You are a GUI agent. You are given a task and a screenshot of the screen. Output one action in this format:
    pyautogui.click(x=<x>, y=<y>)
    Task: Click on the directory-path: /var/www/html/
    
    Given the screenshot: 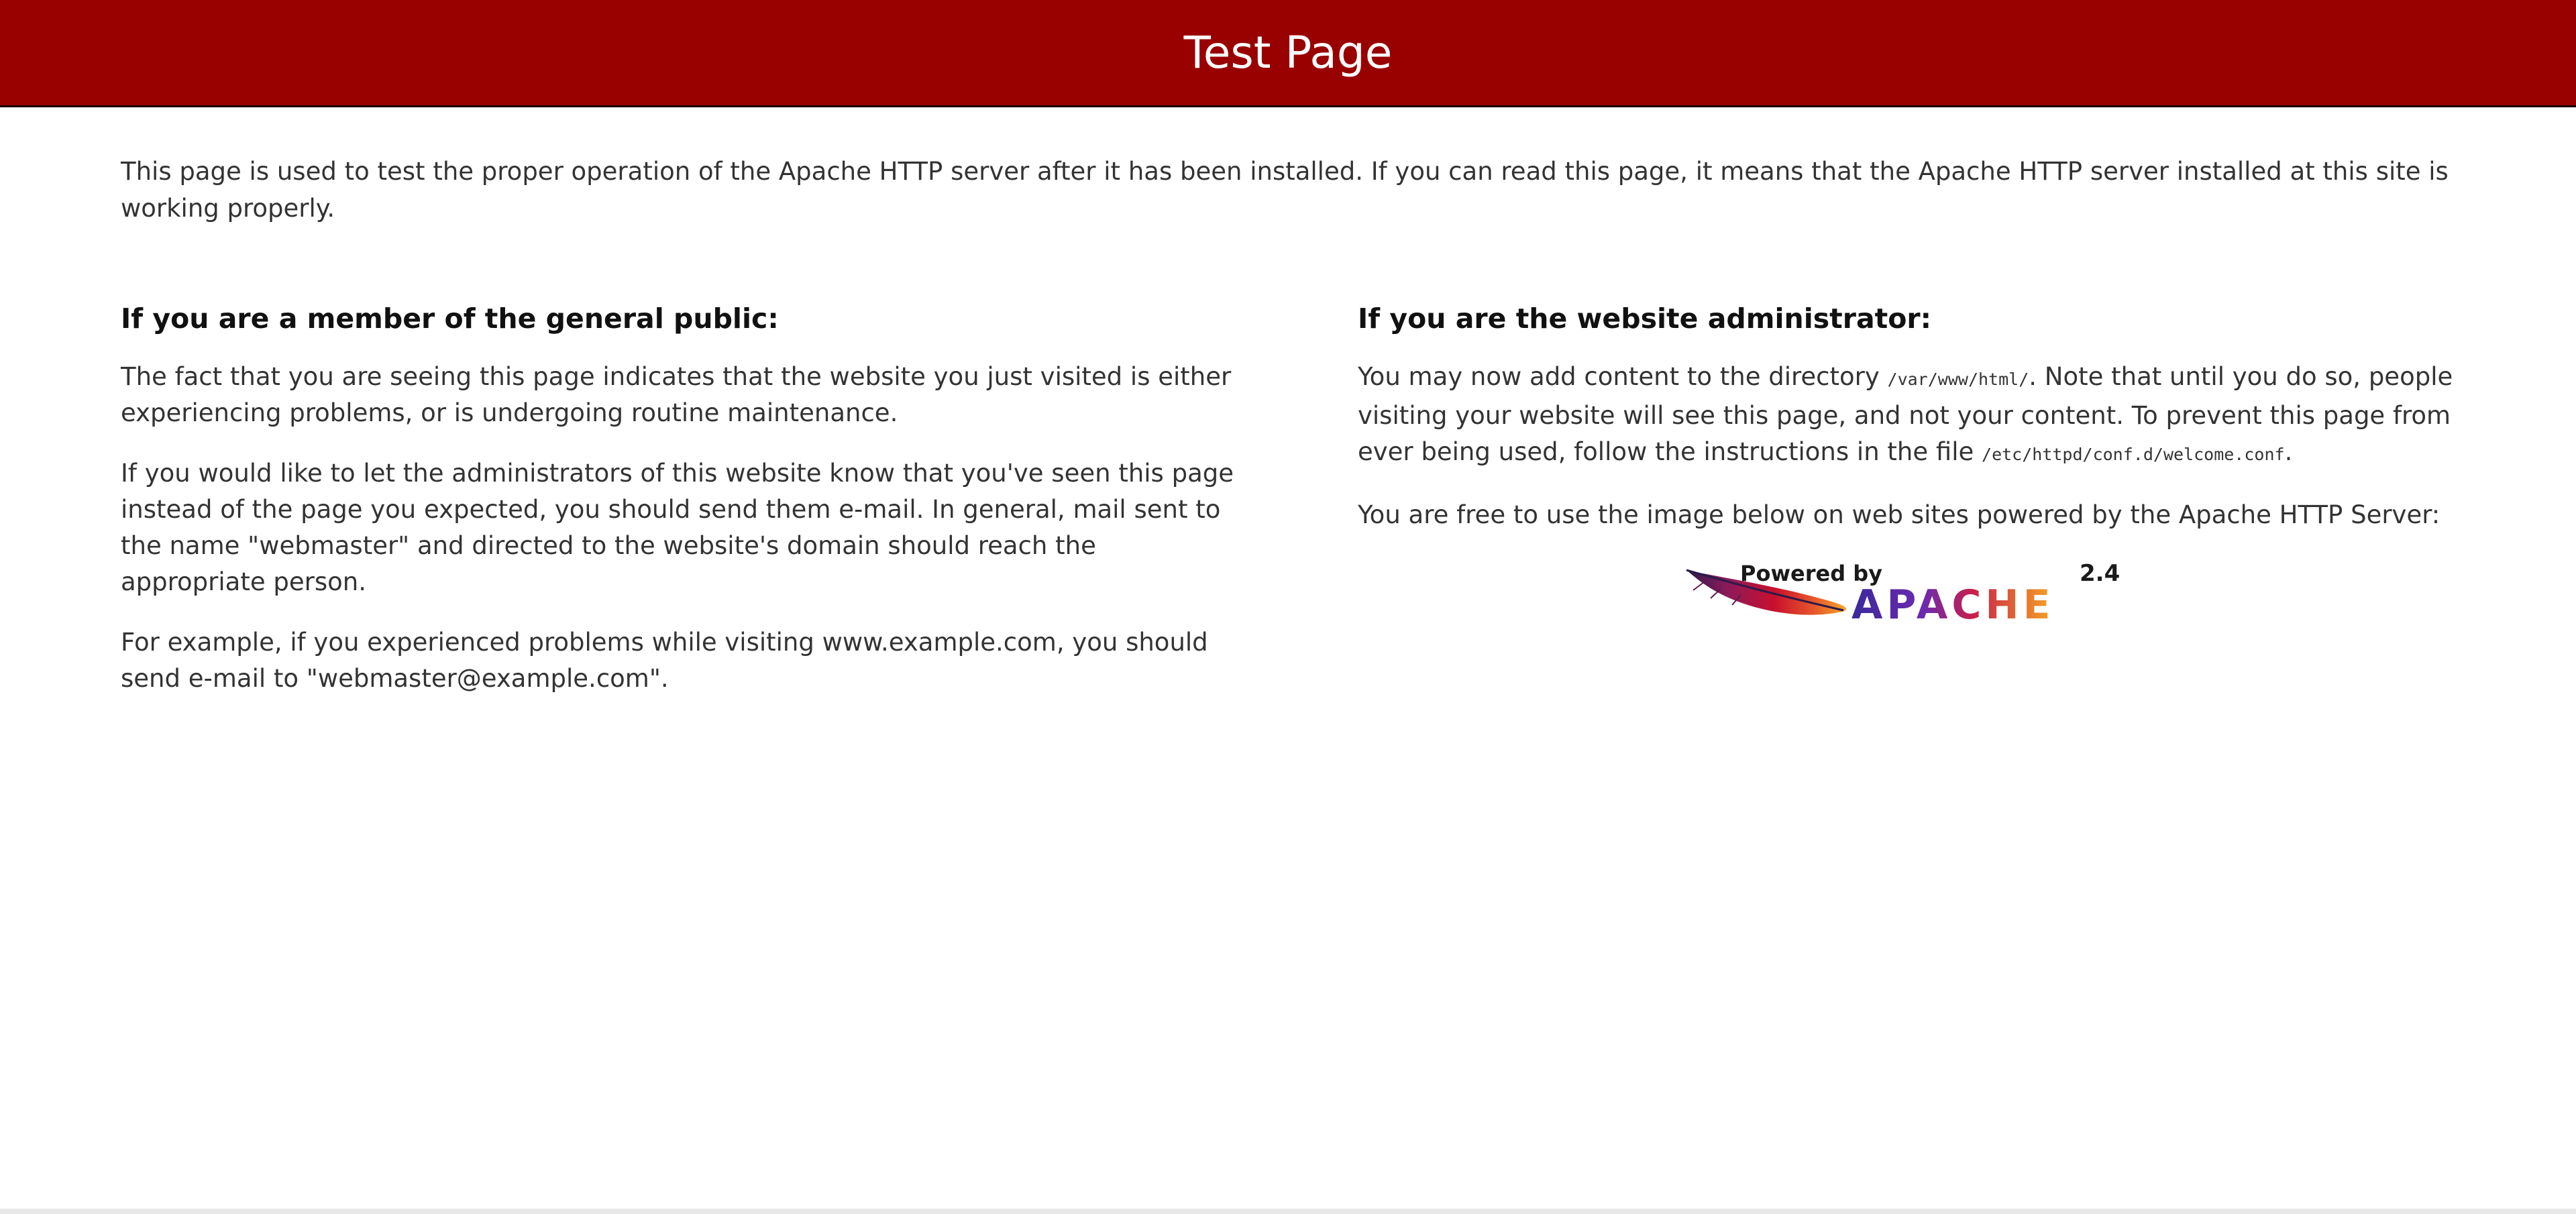 What is the action you would take?
    pyautogui.click(x=1958, y=379)
    